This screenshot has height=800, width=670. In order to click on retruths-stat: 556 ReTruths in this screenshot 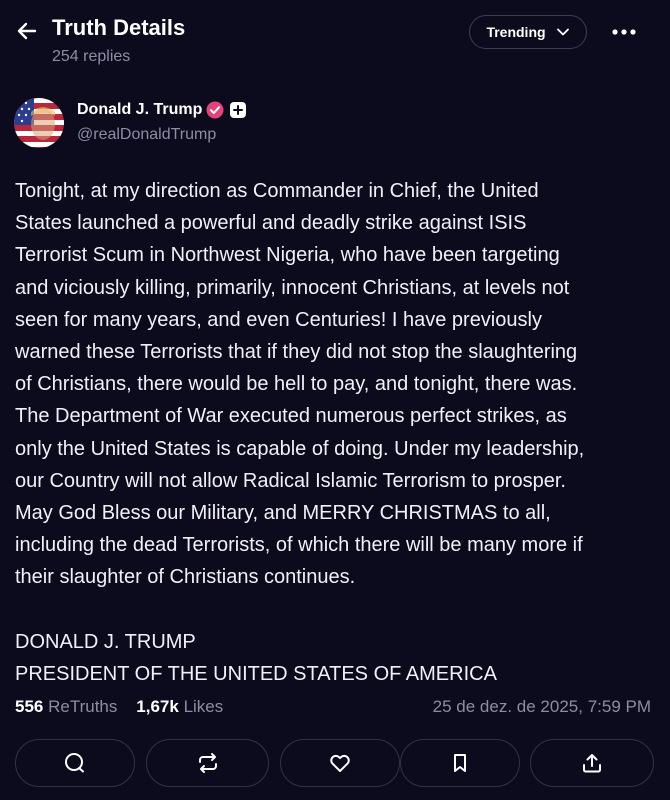, I will do `click(68, 706)`.